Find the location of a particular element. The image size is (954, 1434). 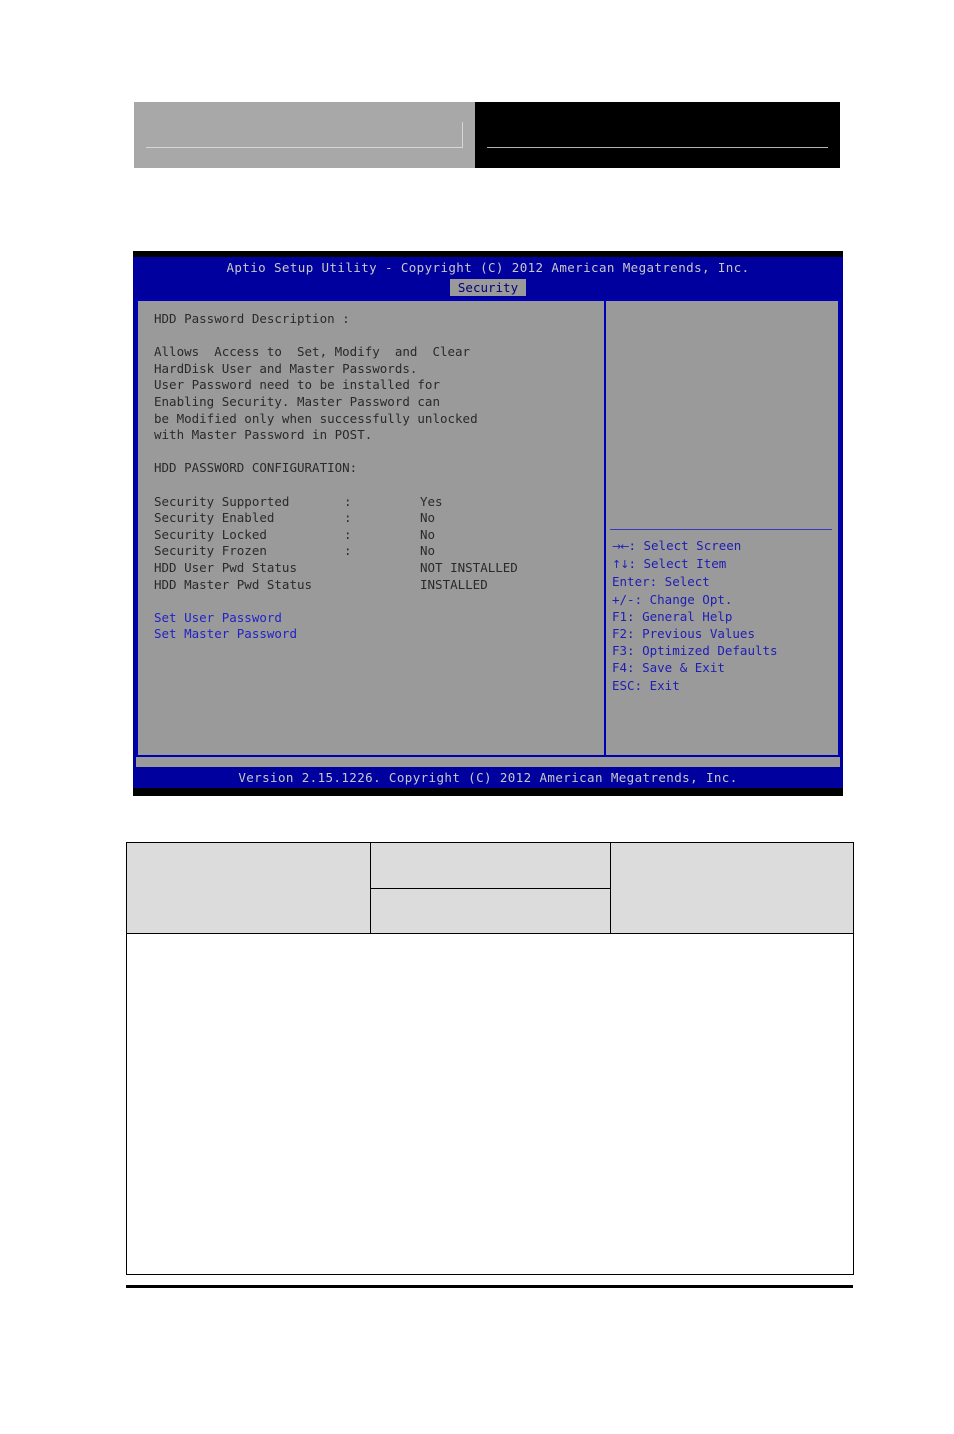

header-left-vertical-rule is located at coordinates (462, 135).